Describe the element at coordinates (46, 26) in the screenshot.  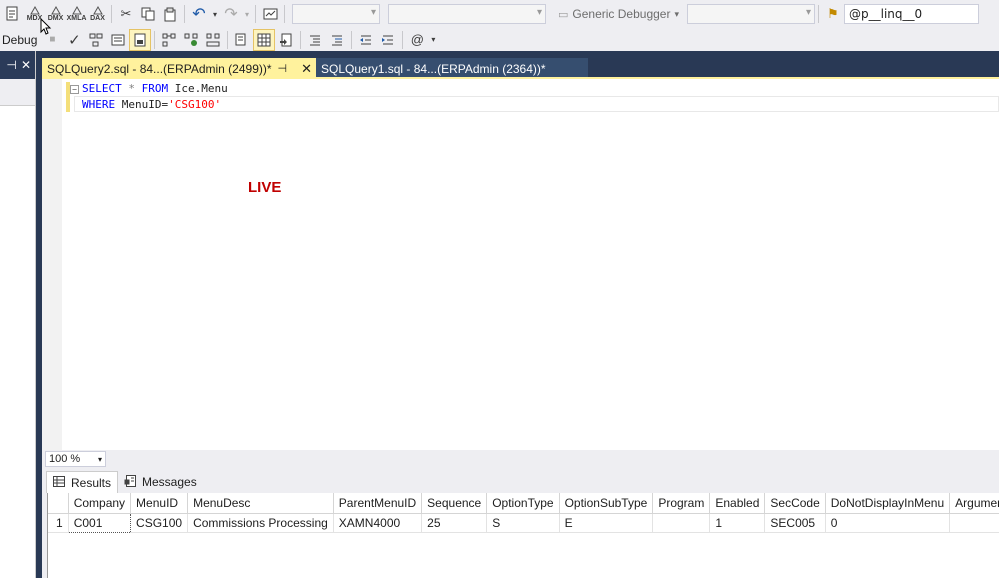
I see `mouse-cursor-icon` at that location.